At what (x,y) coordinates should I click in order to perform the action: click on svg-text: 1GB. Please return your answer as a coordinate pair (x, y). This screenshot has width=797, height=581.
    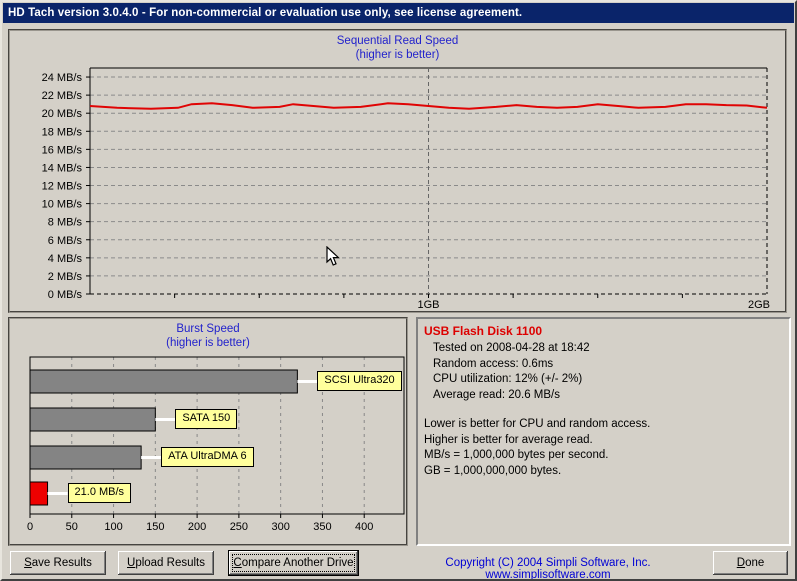
    Looking at the image, I should click on (428, 305).